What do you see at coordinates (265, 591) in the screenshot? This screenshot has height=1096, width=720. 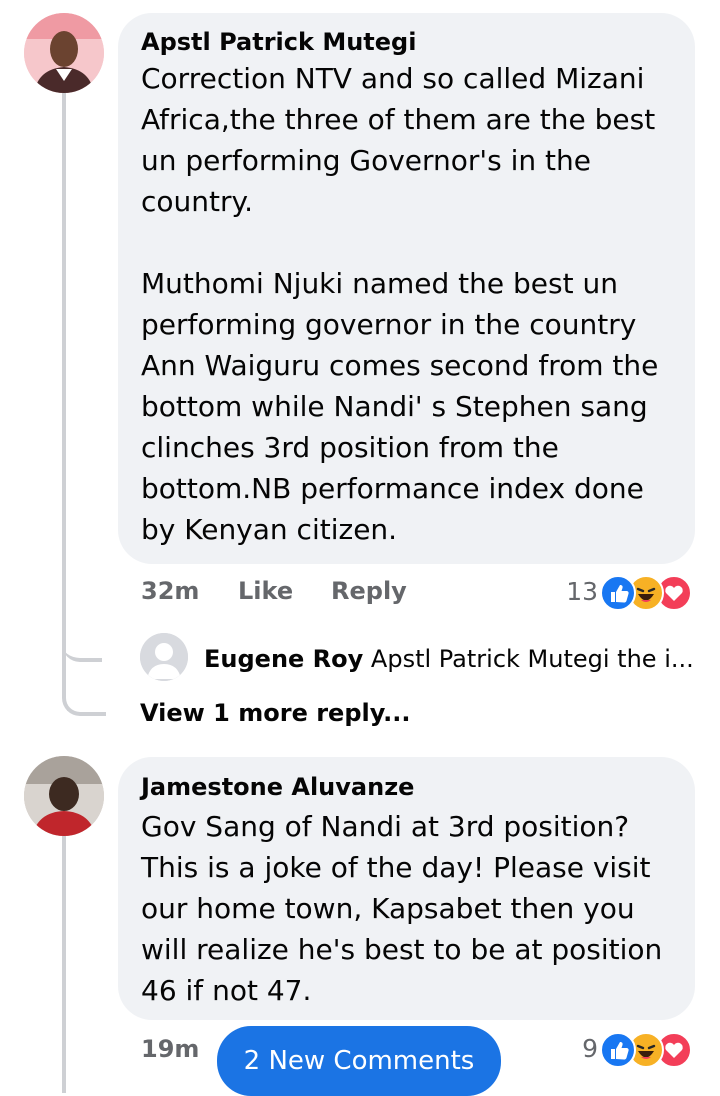 I see `like-button: Like` at bounding box center [265, 591].